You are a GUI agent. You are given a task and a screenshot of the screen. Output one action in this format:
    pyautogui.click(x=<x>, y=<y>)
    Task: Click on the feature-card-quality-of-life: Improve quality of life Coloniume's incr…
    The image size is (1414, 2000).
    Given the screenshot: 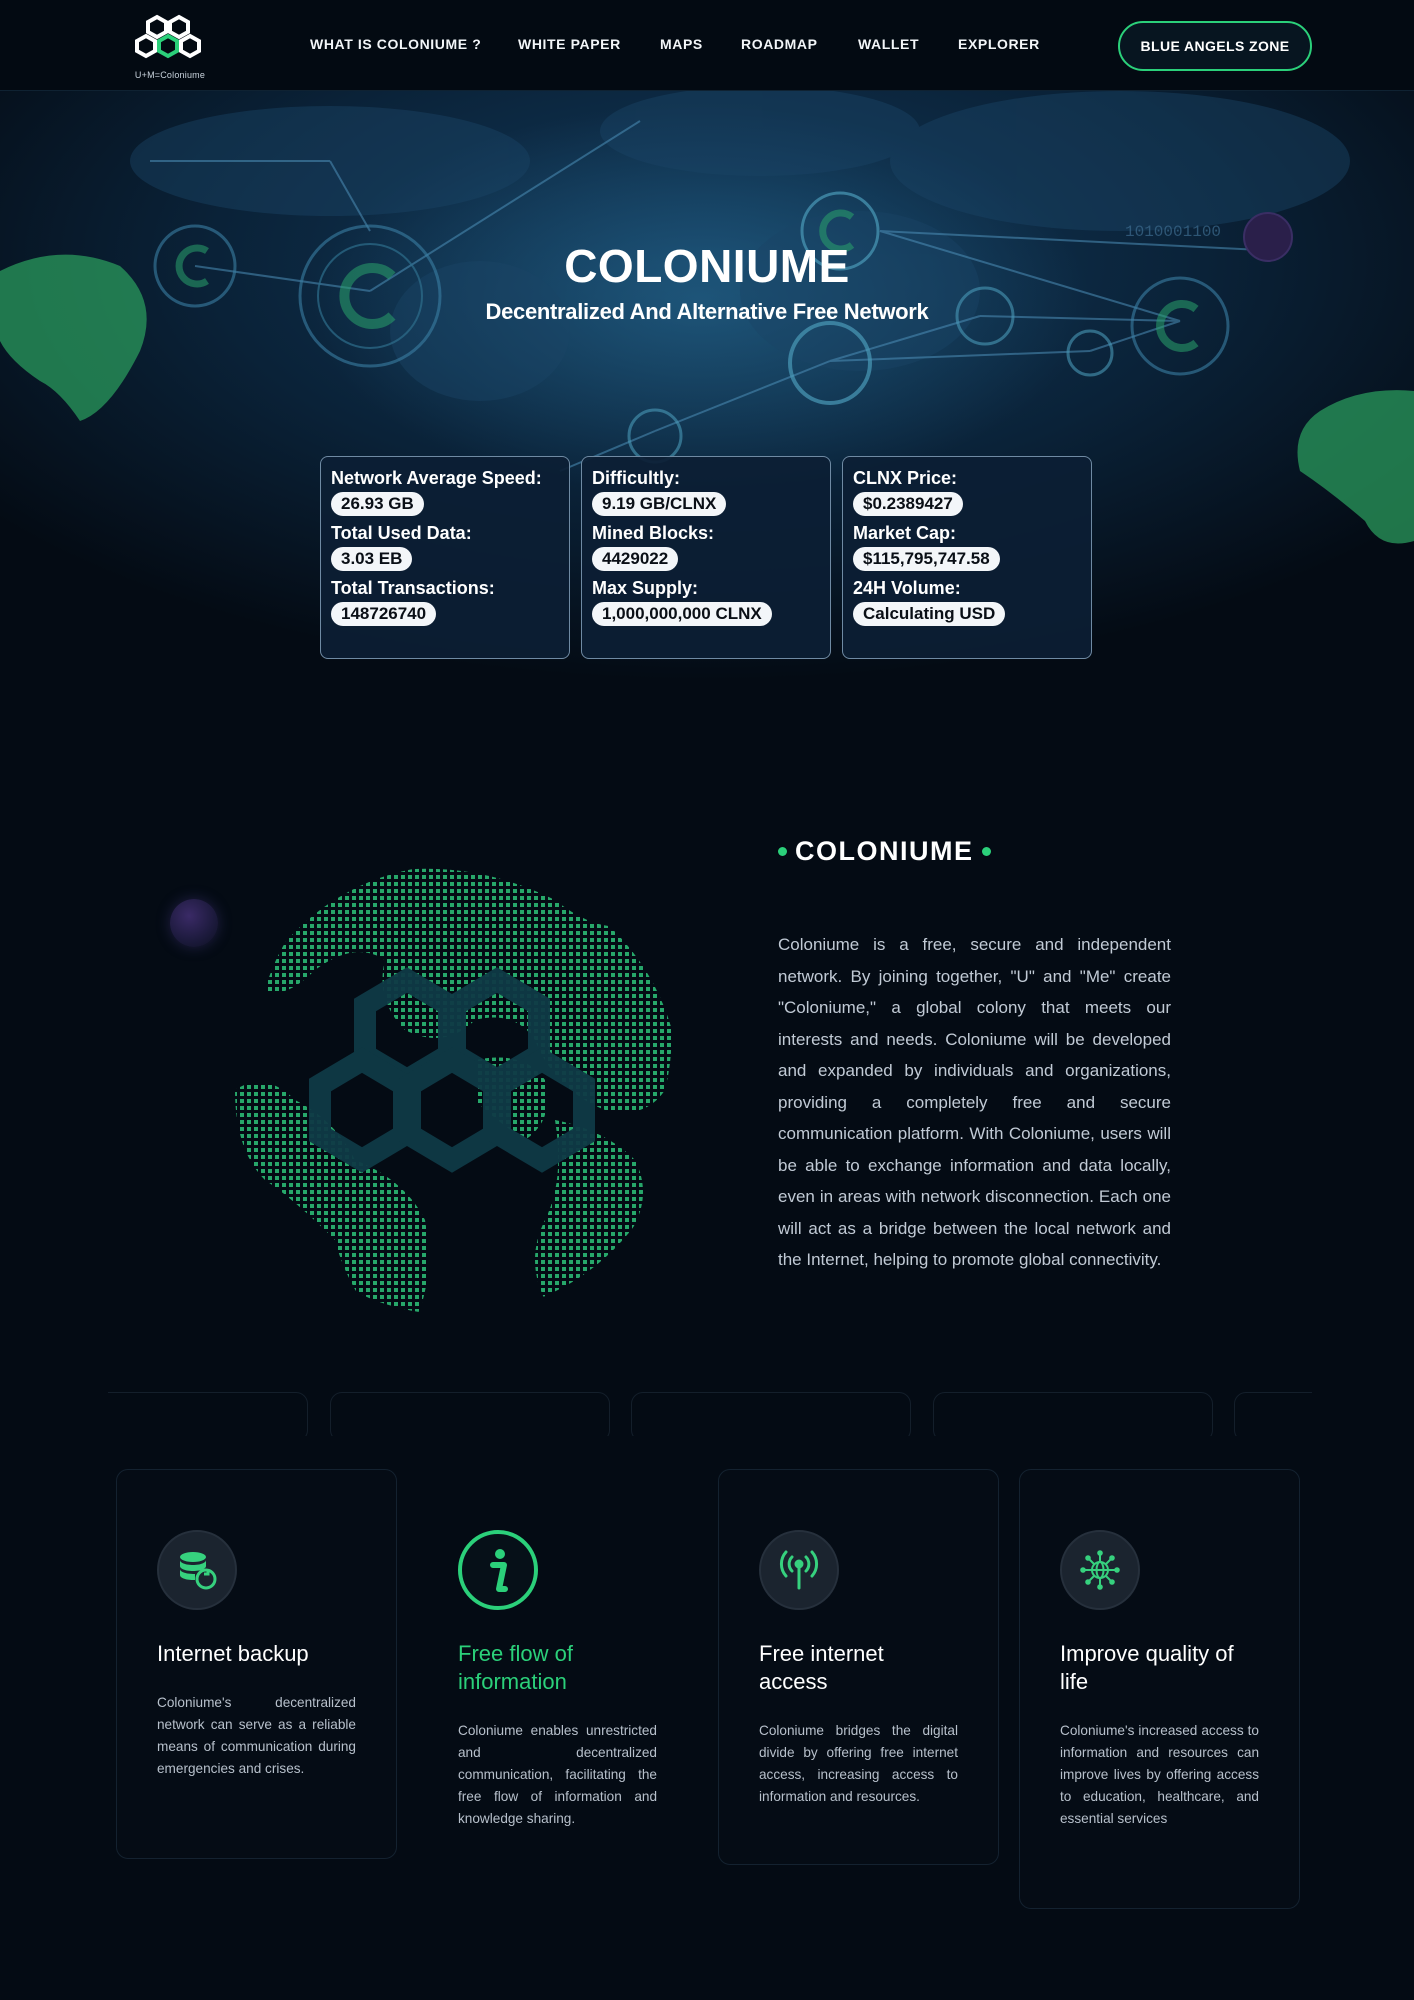 What is the action you would take?
    pyautogui.click(x=1159, y=1689)
    